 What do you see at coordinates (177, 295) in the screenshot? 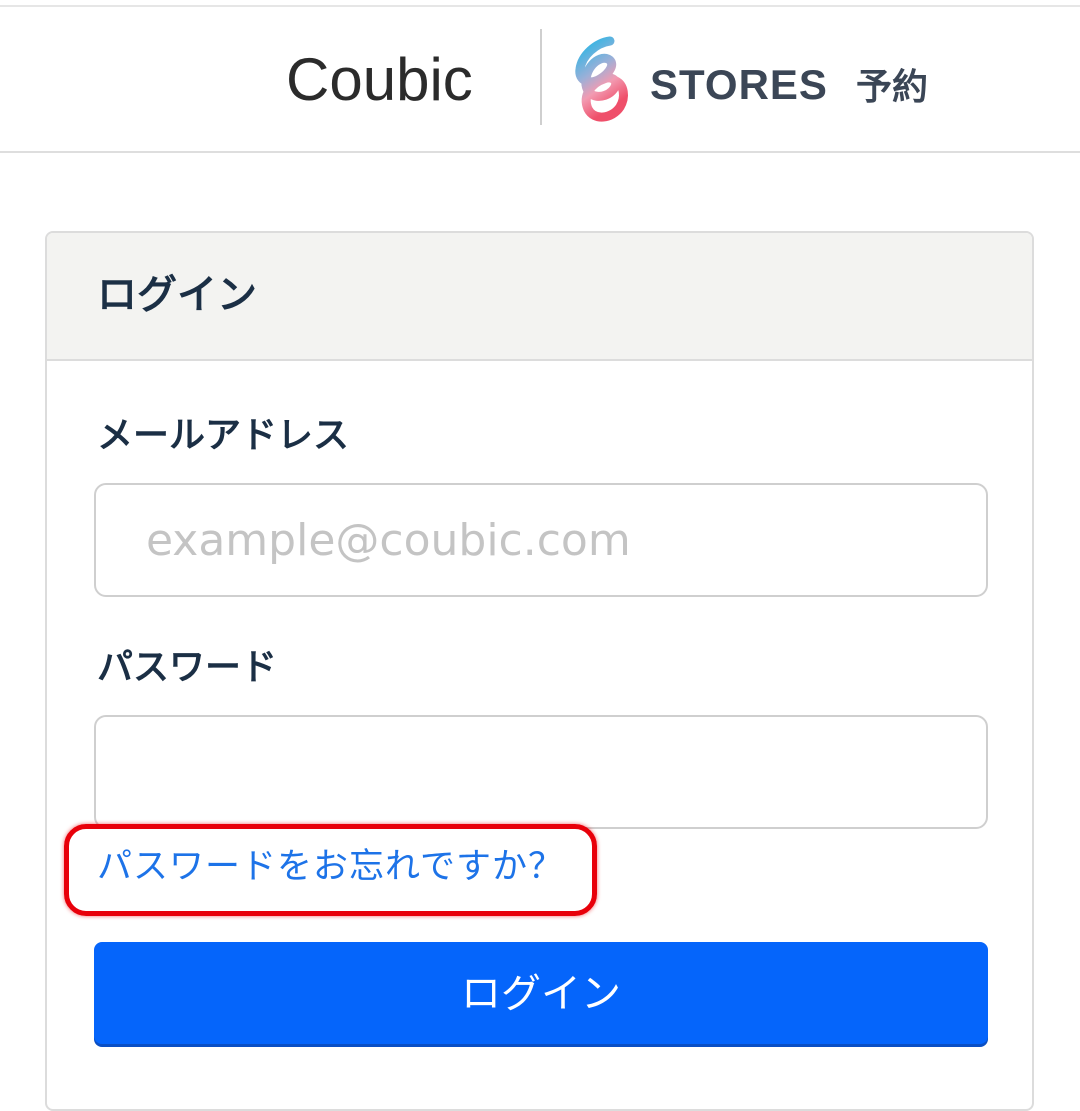
I see `page-title: ログイン` at bounding box center [177, 295].